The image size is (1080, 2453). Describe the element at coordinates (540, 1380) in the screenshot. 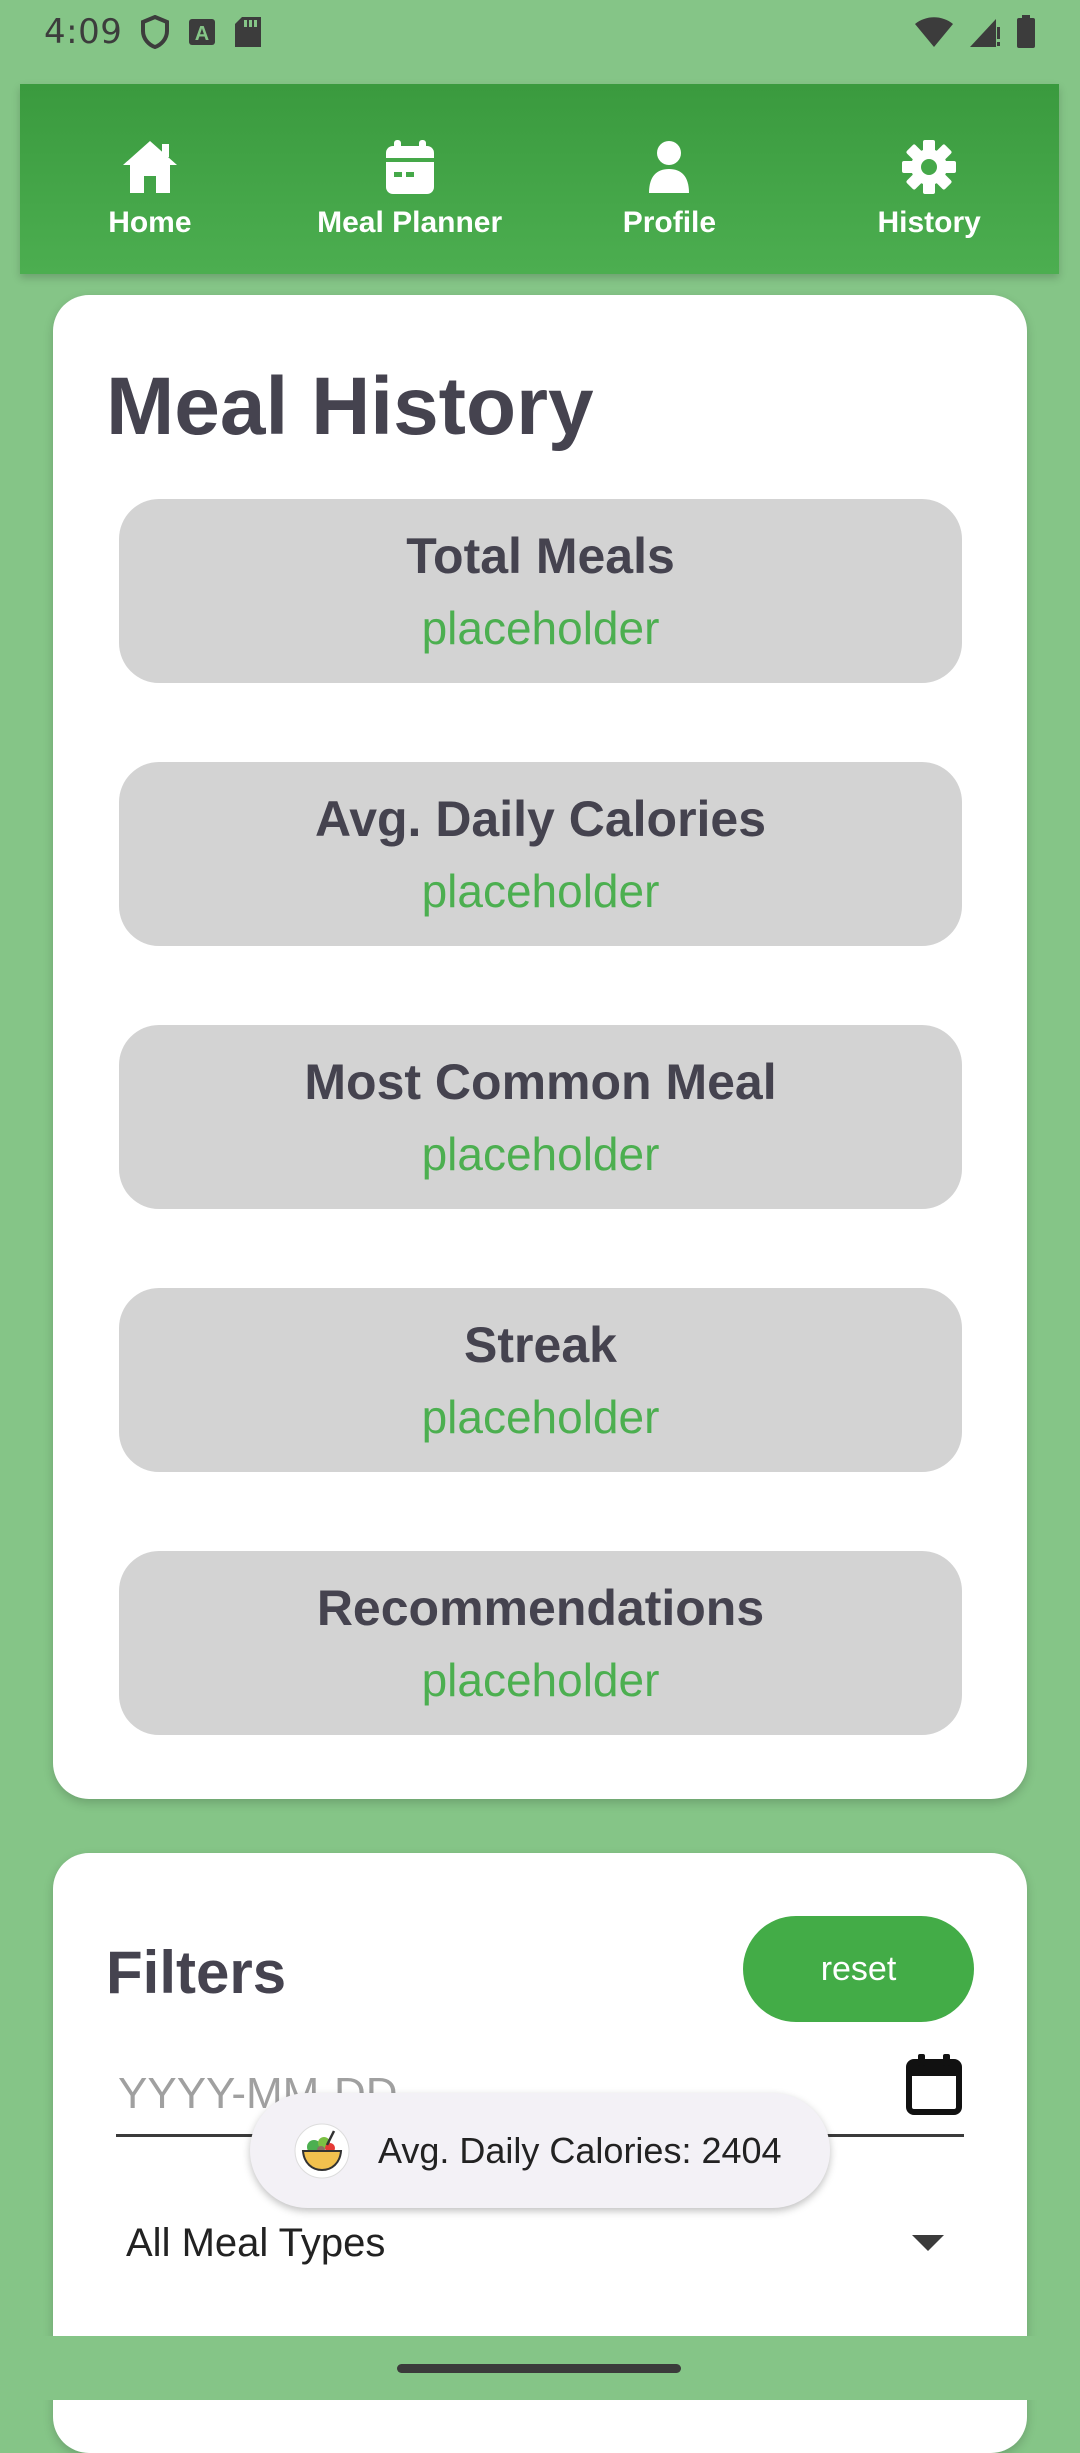

I see `stat-streak: Streak placeholder` at that location.